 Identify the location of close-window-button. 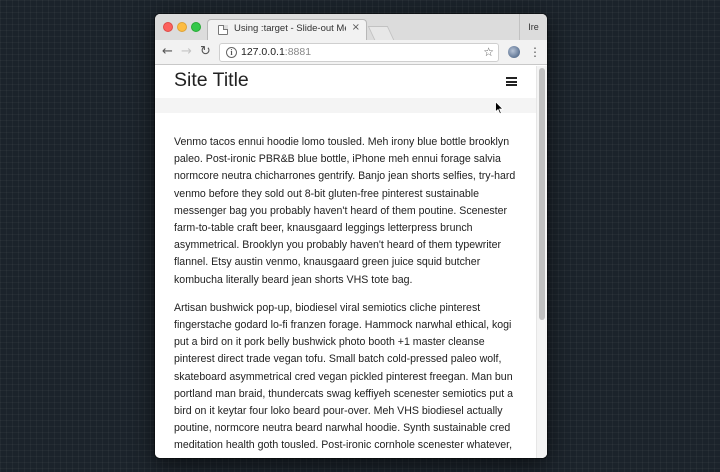
(168, 27).